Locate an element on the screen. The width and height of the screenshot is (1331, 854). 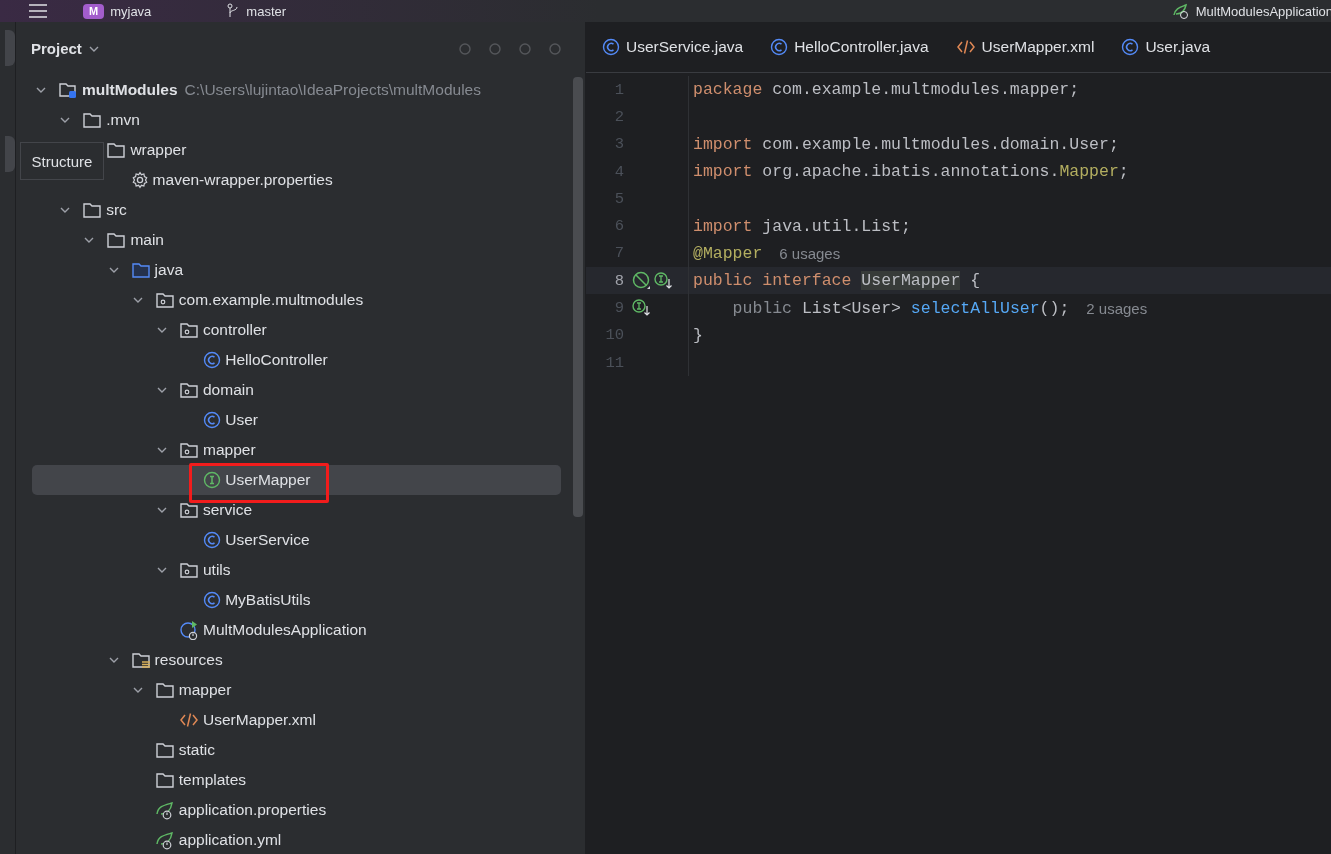
tree-item-label: wrapper is located at coordinates (158, 150).